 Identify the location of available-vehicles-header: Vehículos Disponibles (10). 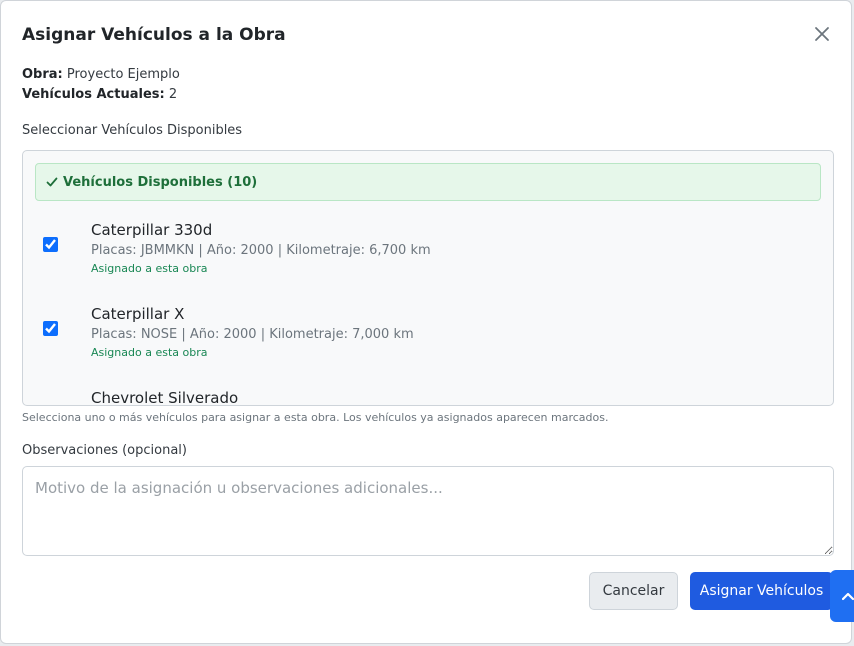
(160, 182).